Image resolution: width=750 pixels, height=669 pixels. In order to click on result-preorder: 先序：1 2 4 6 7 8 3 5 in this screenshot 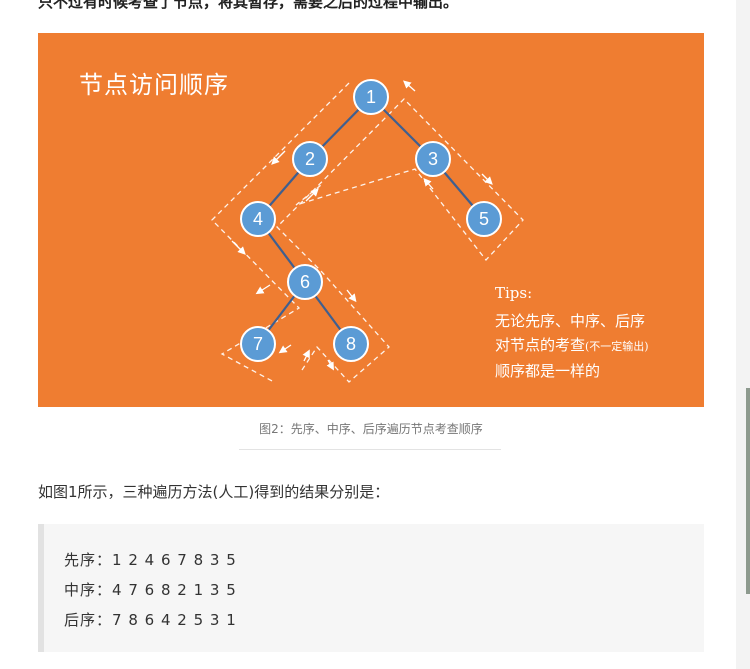, I will do `click(150, 559)`.